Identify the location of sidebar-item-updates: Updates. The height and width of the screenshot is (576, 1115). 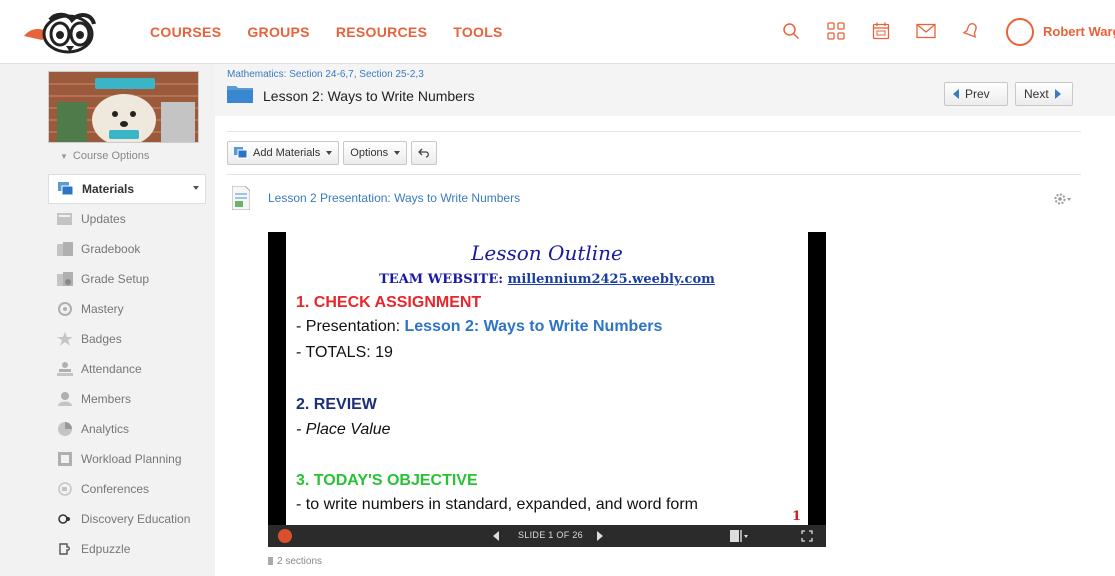
(127, 219).